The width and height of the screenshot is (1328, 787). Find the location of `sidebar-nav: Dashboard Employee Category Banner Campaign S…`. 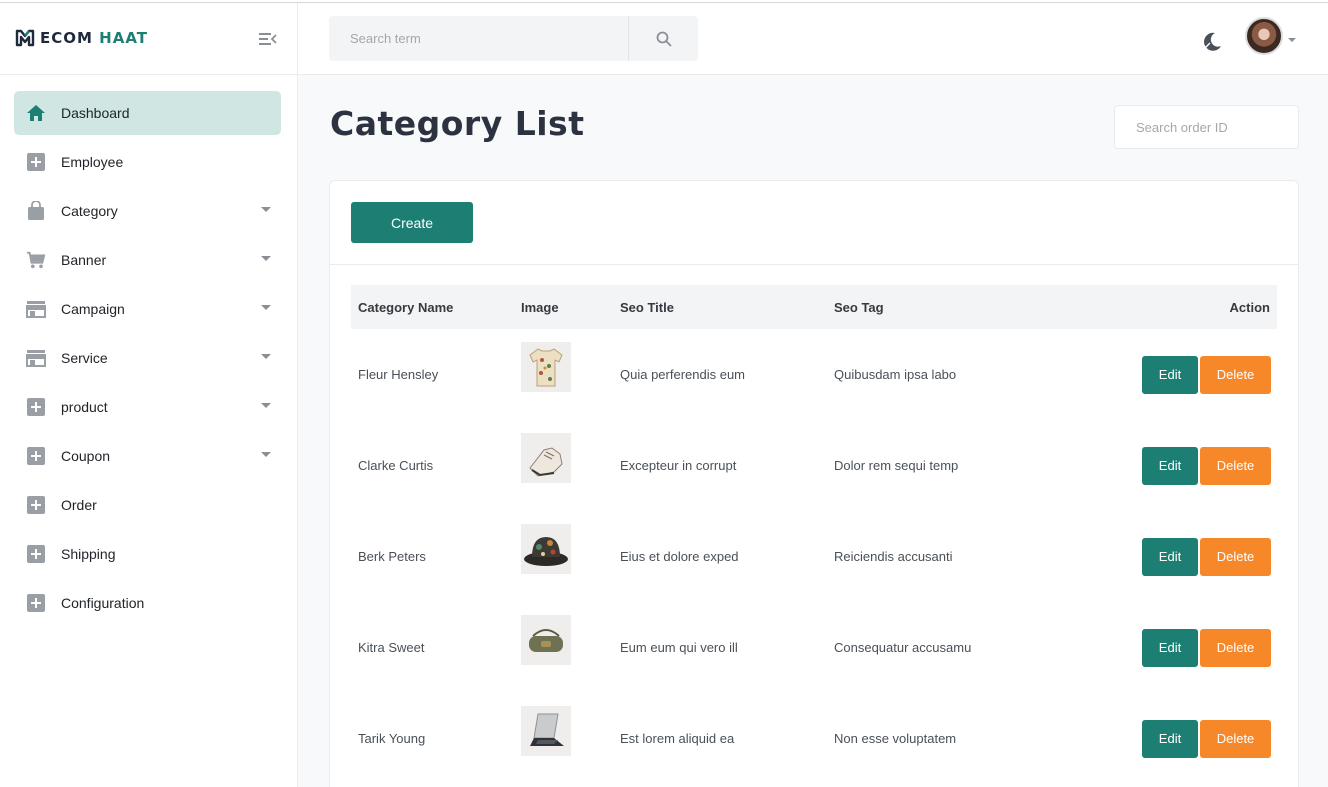

sidebar-nav: Dashboard Employee Category Banner Campaign S… is located at coordinates (147, 360).